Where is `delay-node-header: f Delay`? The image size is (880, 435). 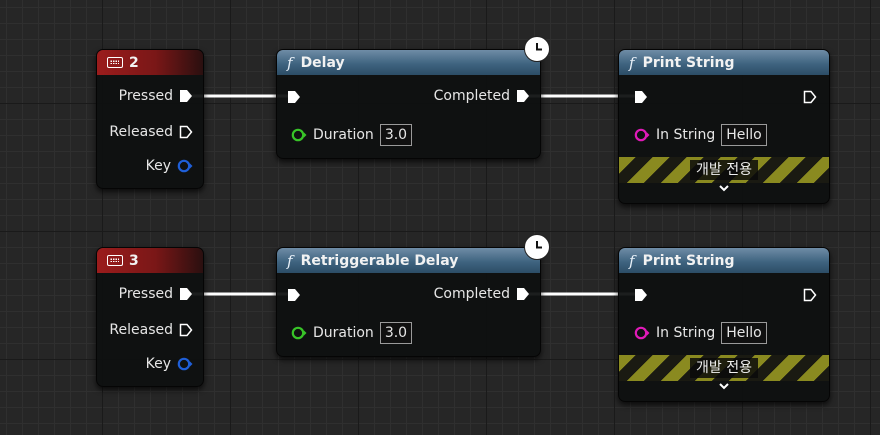
delay-node-header: f Delay is located at coordinates (408, 62).